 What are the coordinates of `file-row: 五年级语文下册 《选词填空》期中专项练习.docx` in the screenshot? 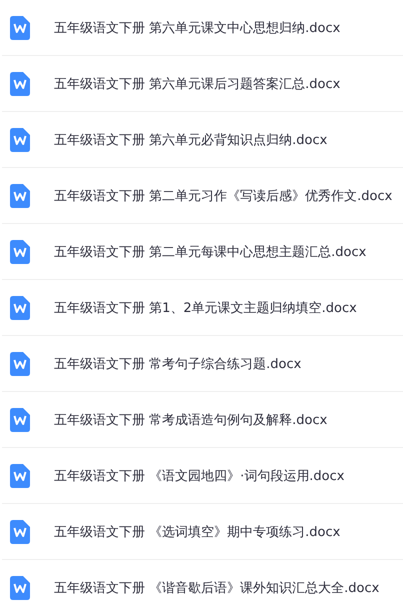 It's located at (202, 532).